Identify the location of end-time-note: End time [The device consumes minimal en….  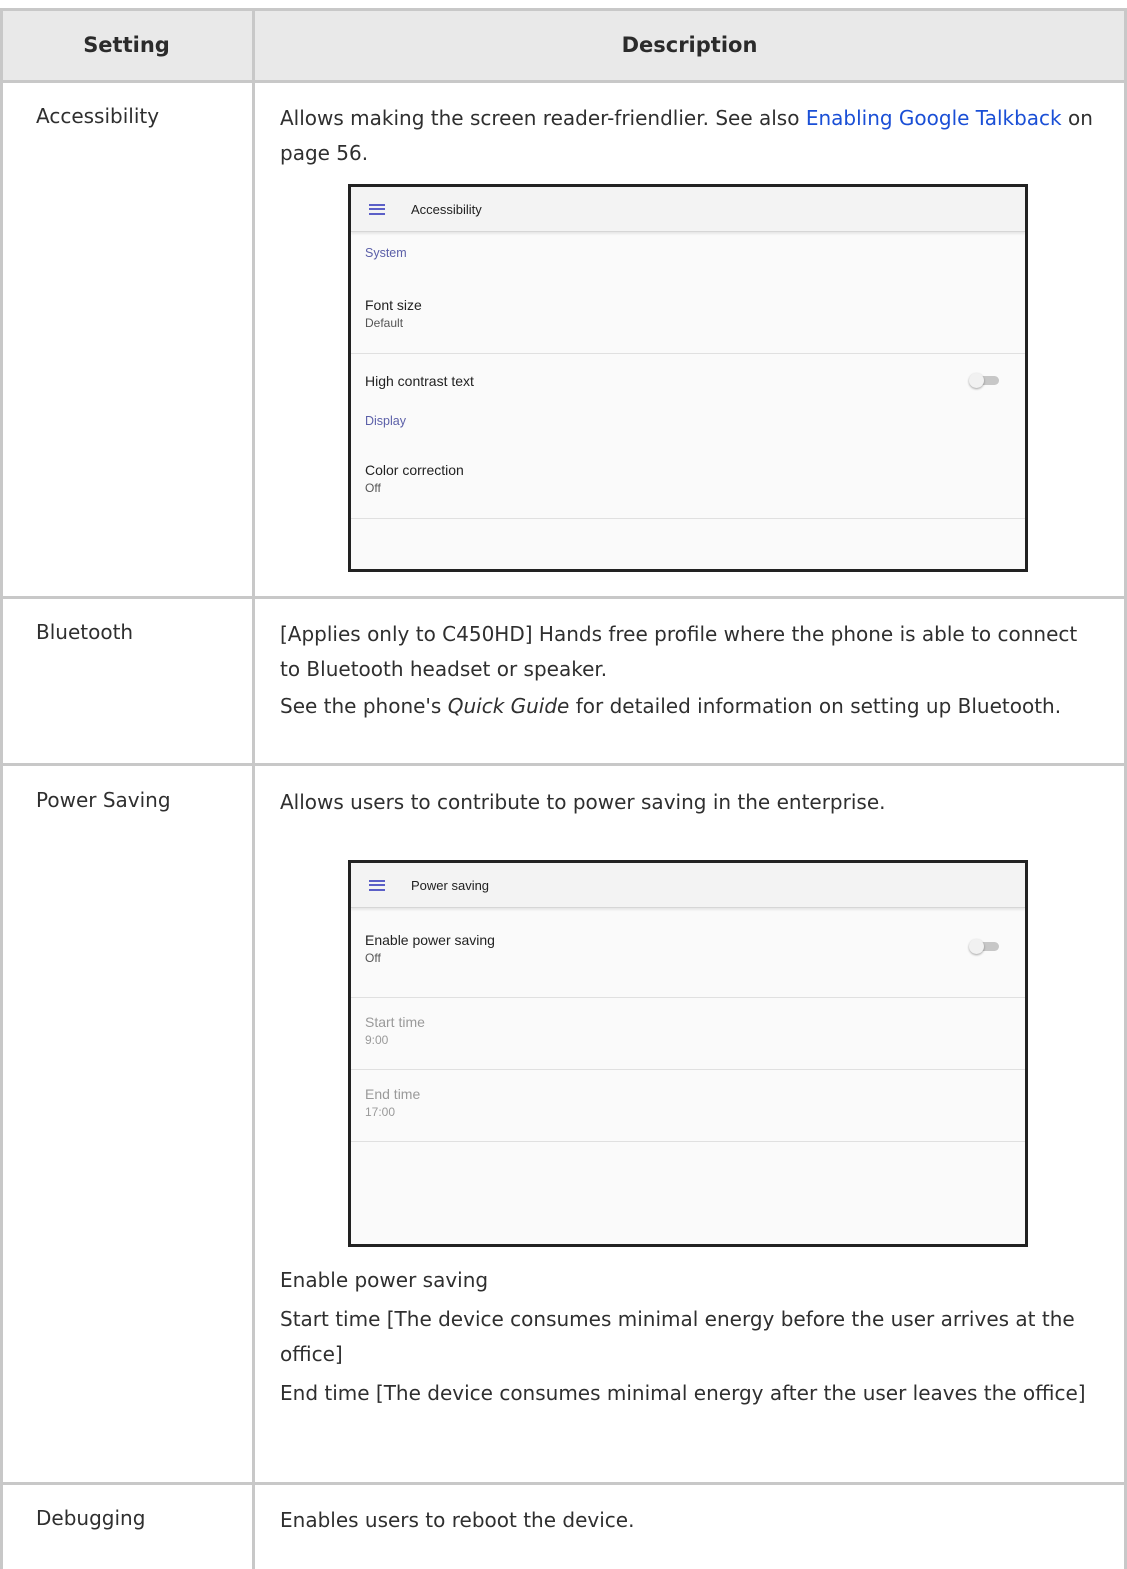
(683, 1393).